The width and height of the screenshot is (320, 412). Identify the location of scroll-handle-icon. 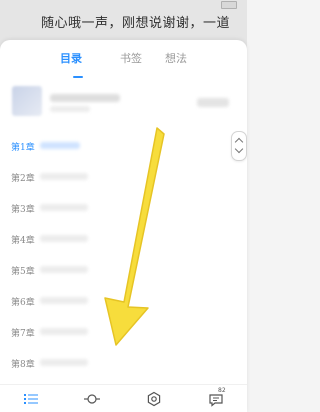
(239, 146).